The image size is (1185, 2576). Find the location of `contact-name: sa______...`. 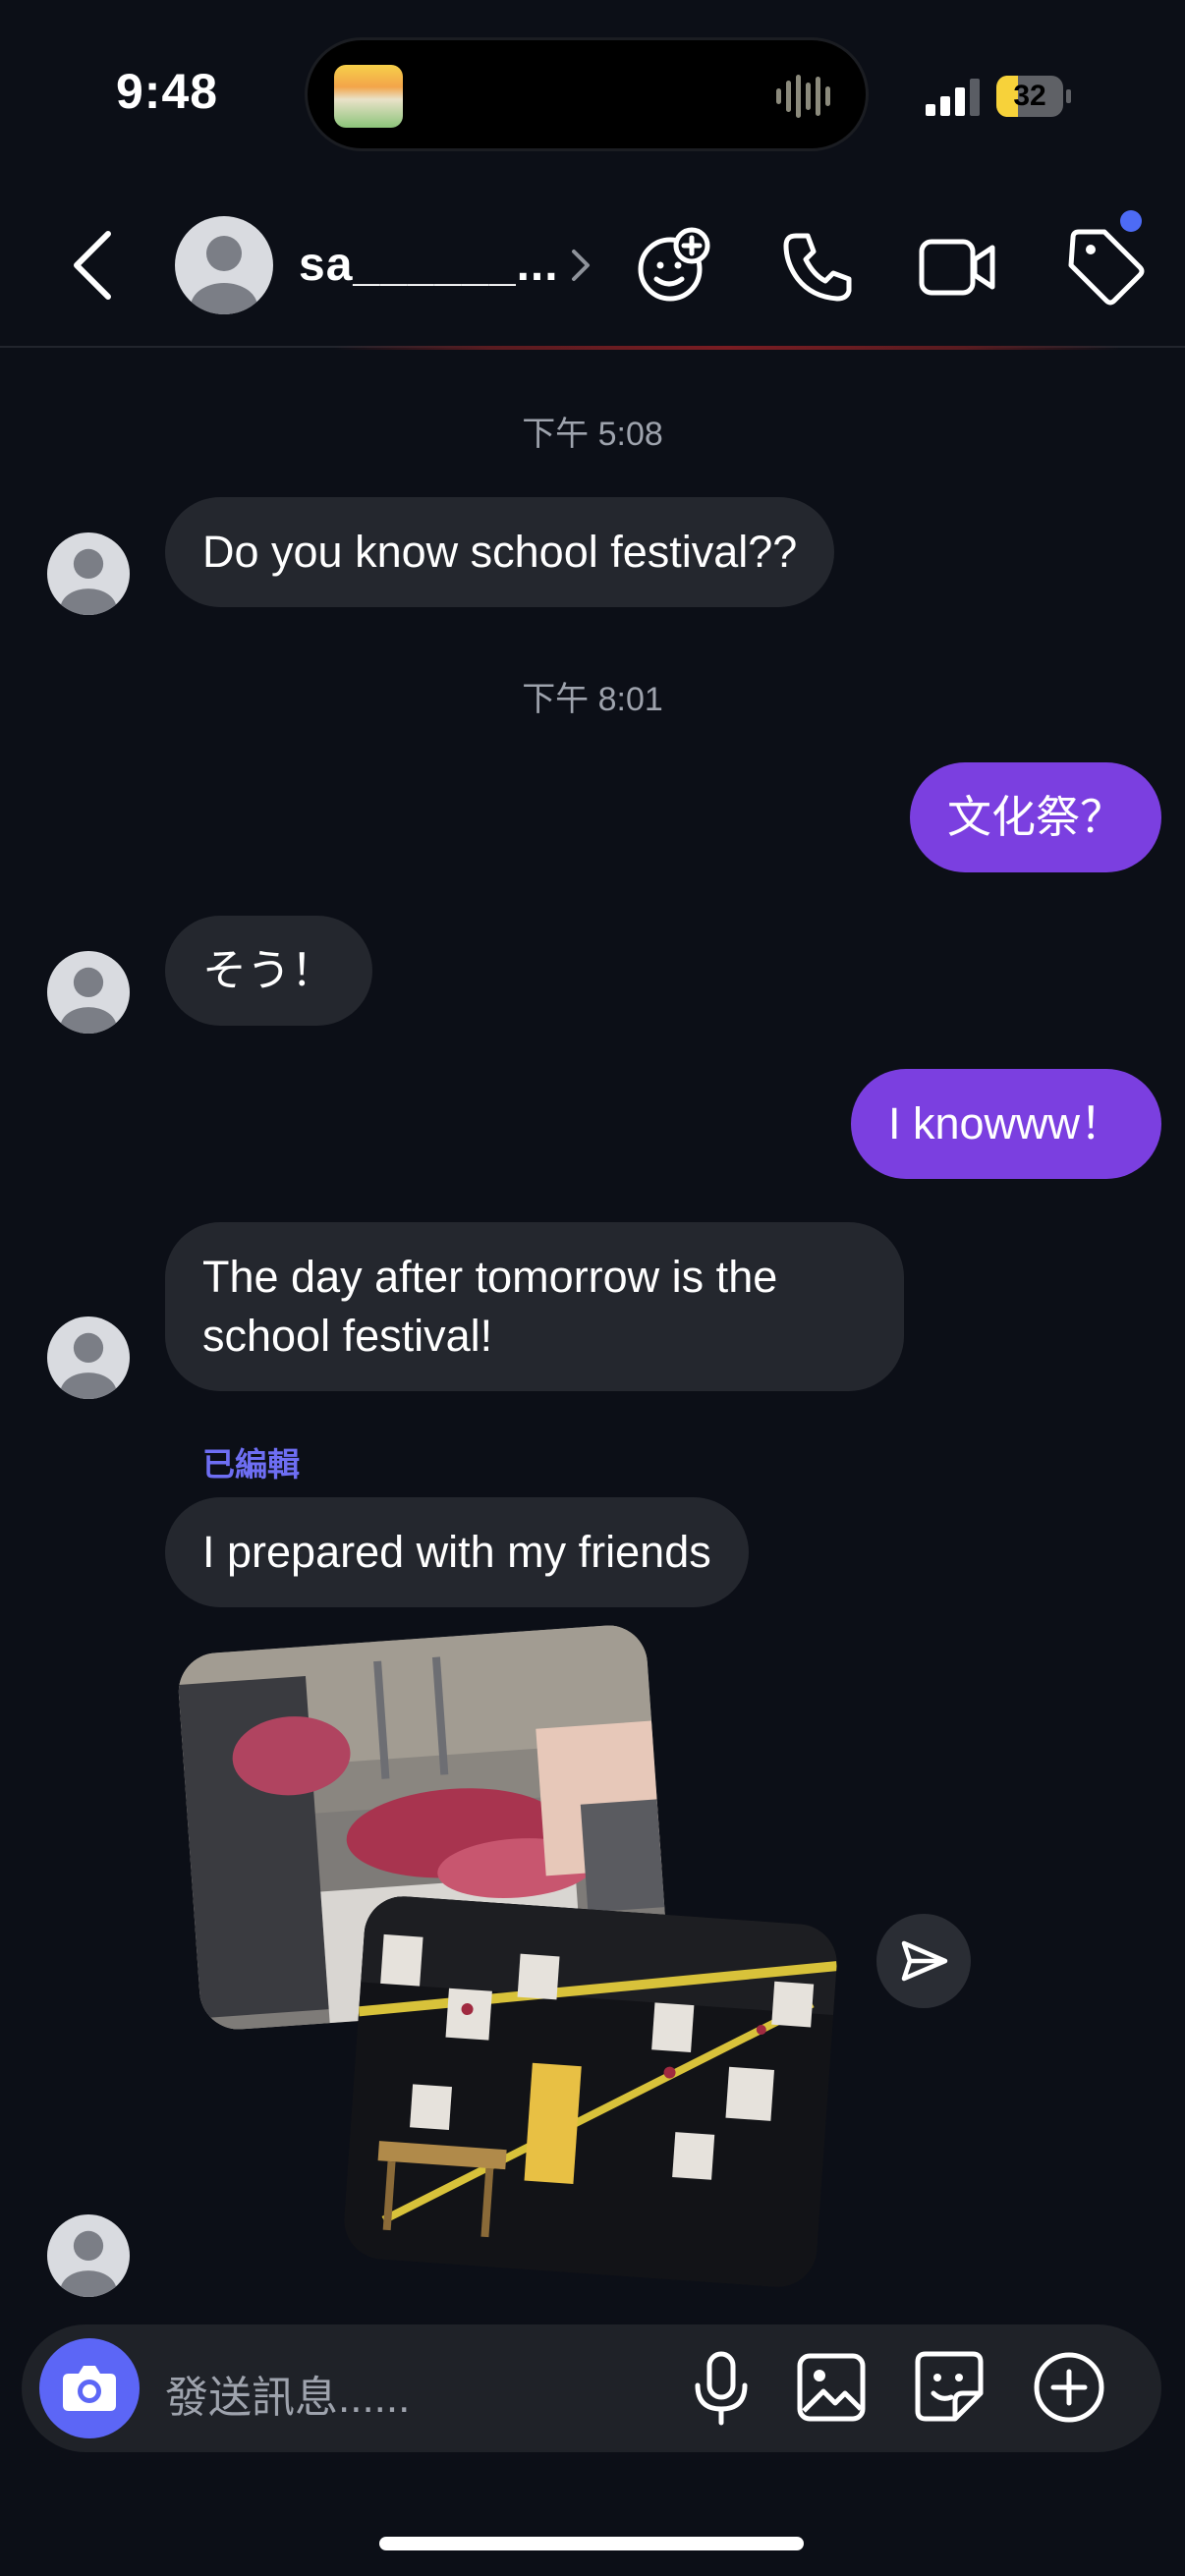

contact-name: sa______... is located at coordinates (429, 265).